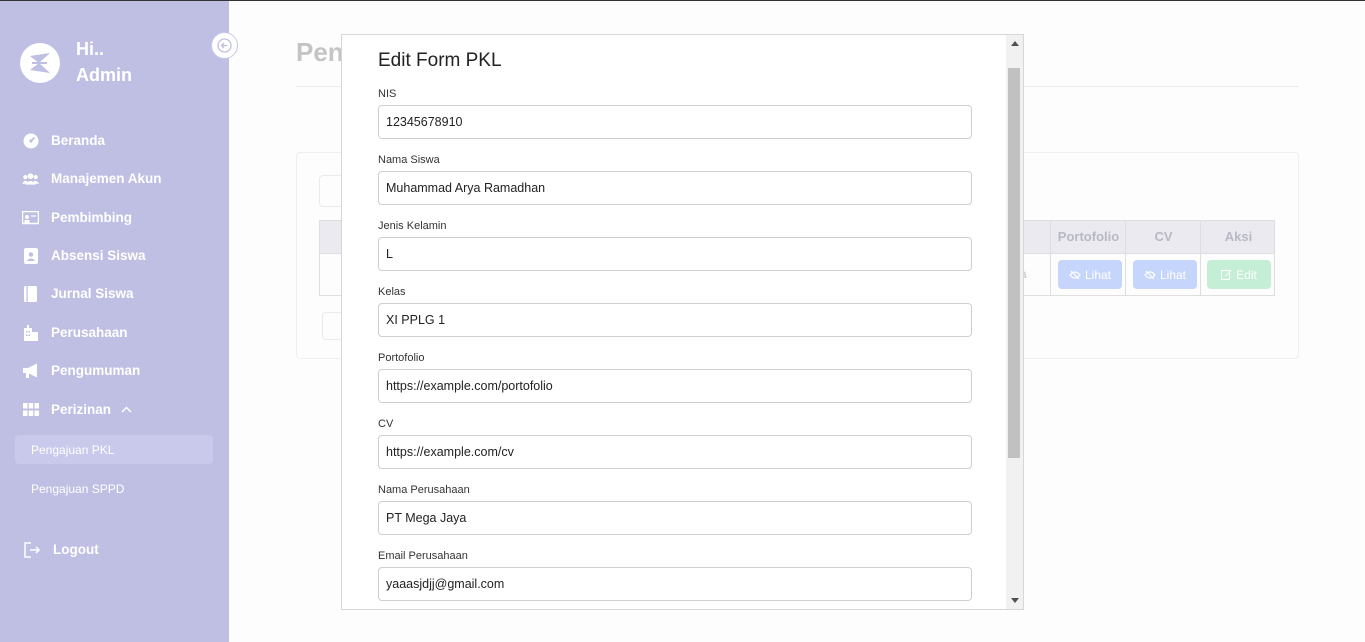 This screenshot has height=642, width=1365. What do you see at coordinates (675, 452) in the screenshot?
I see `cv-field` at bounding box center [675, 452].